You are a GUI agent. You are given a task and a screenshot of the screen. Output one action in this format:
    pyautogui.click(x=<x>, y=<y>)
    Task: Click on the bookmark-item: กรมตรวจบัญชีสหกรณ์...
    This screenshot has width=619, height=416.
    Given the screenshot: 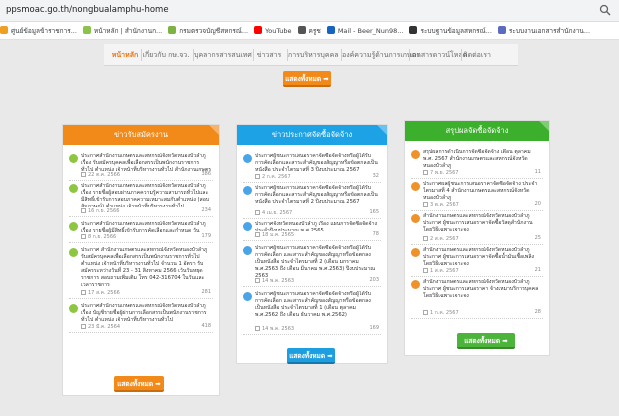 What is the action you would take?
    pyautogui.click(x=208, y=30)
    